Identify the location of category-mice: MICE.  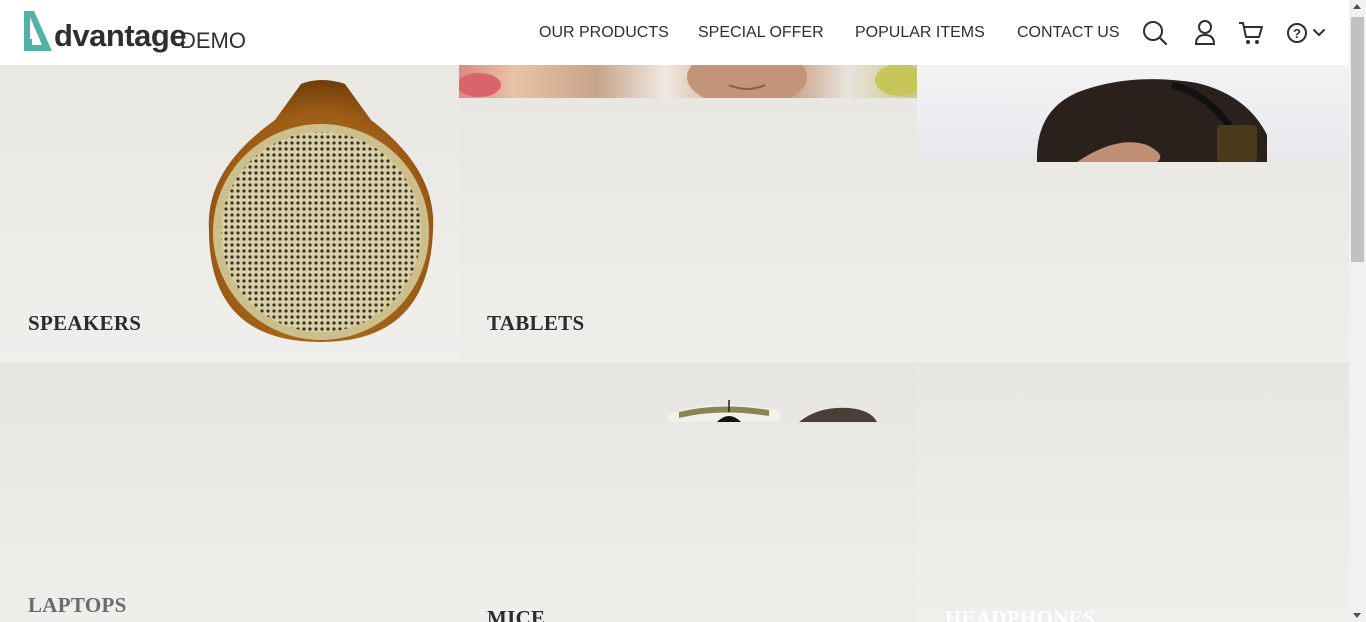
(688, 492).